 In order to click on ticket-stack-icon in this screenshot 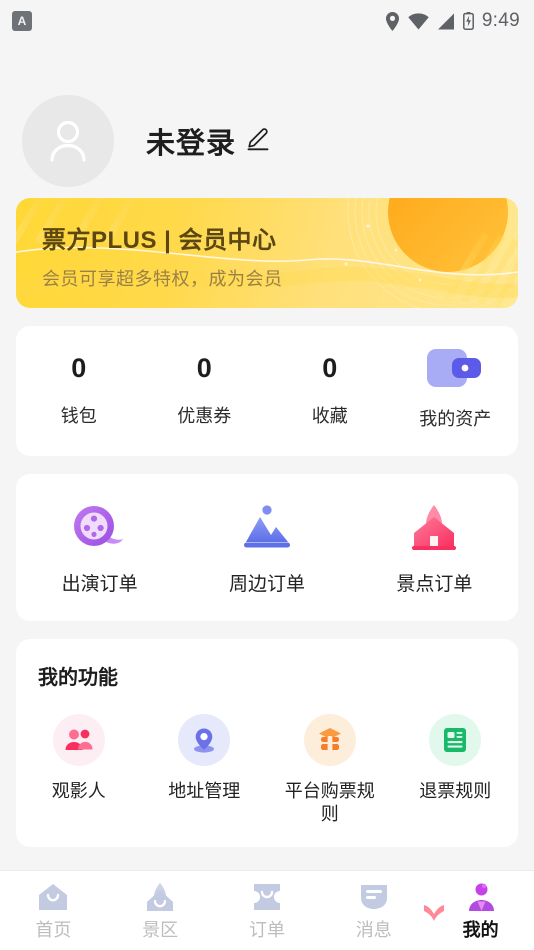, I will do `click(329, 740)`.